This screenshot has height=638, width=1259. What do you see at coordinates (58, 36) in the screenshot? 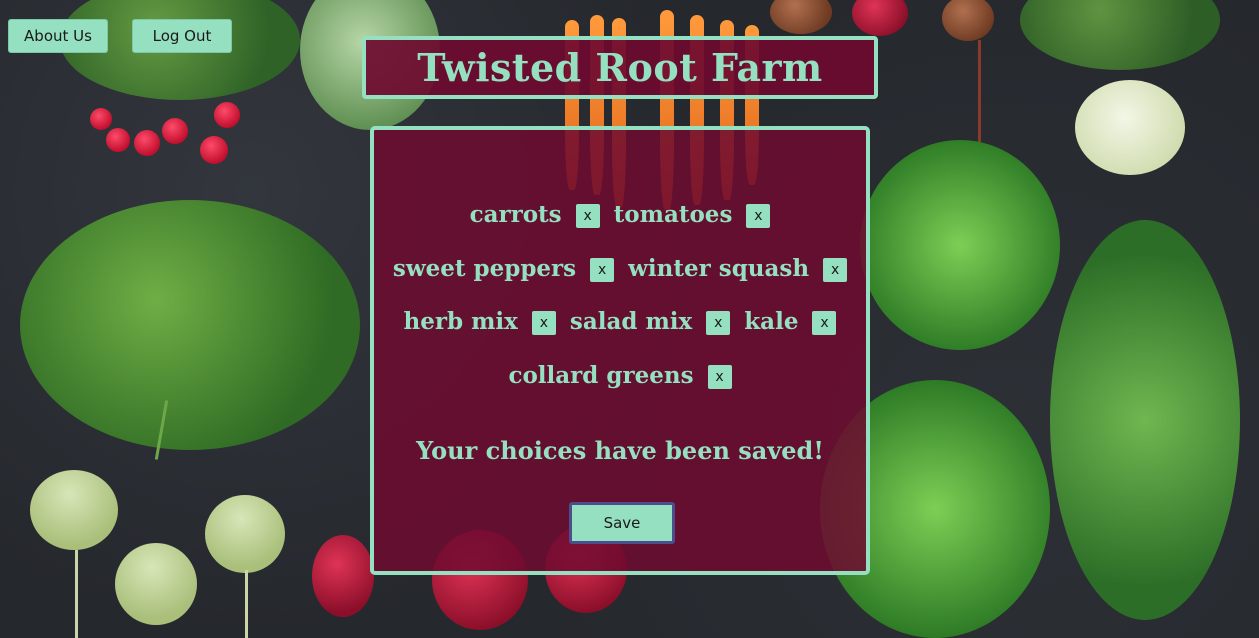
I see `about-us-button: About Us` at bounding box center [58, 36].